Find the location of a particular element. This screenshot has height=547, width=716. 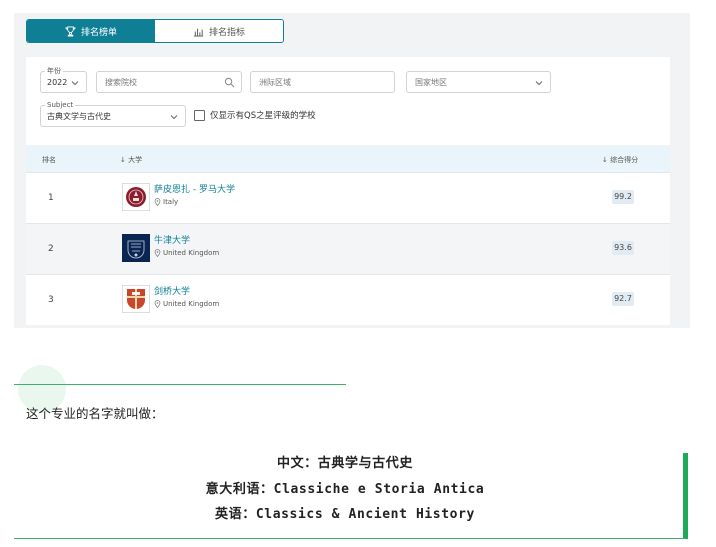

subject-legend: Subject is located at coordinates (60, 105).